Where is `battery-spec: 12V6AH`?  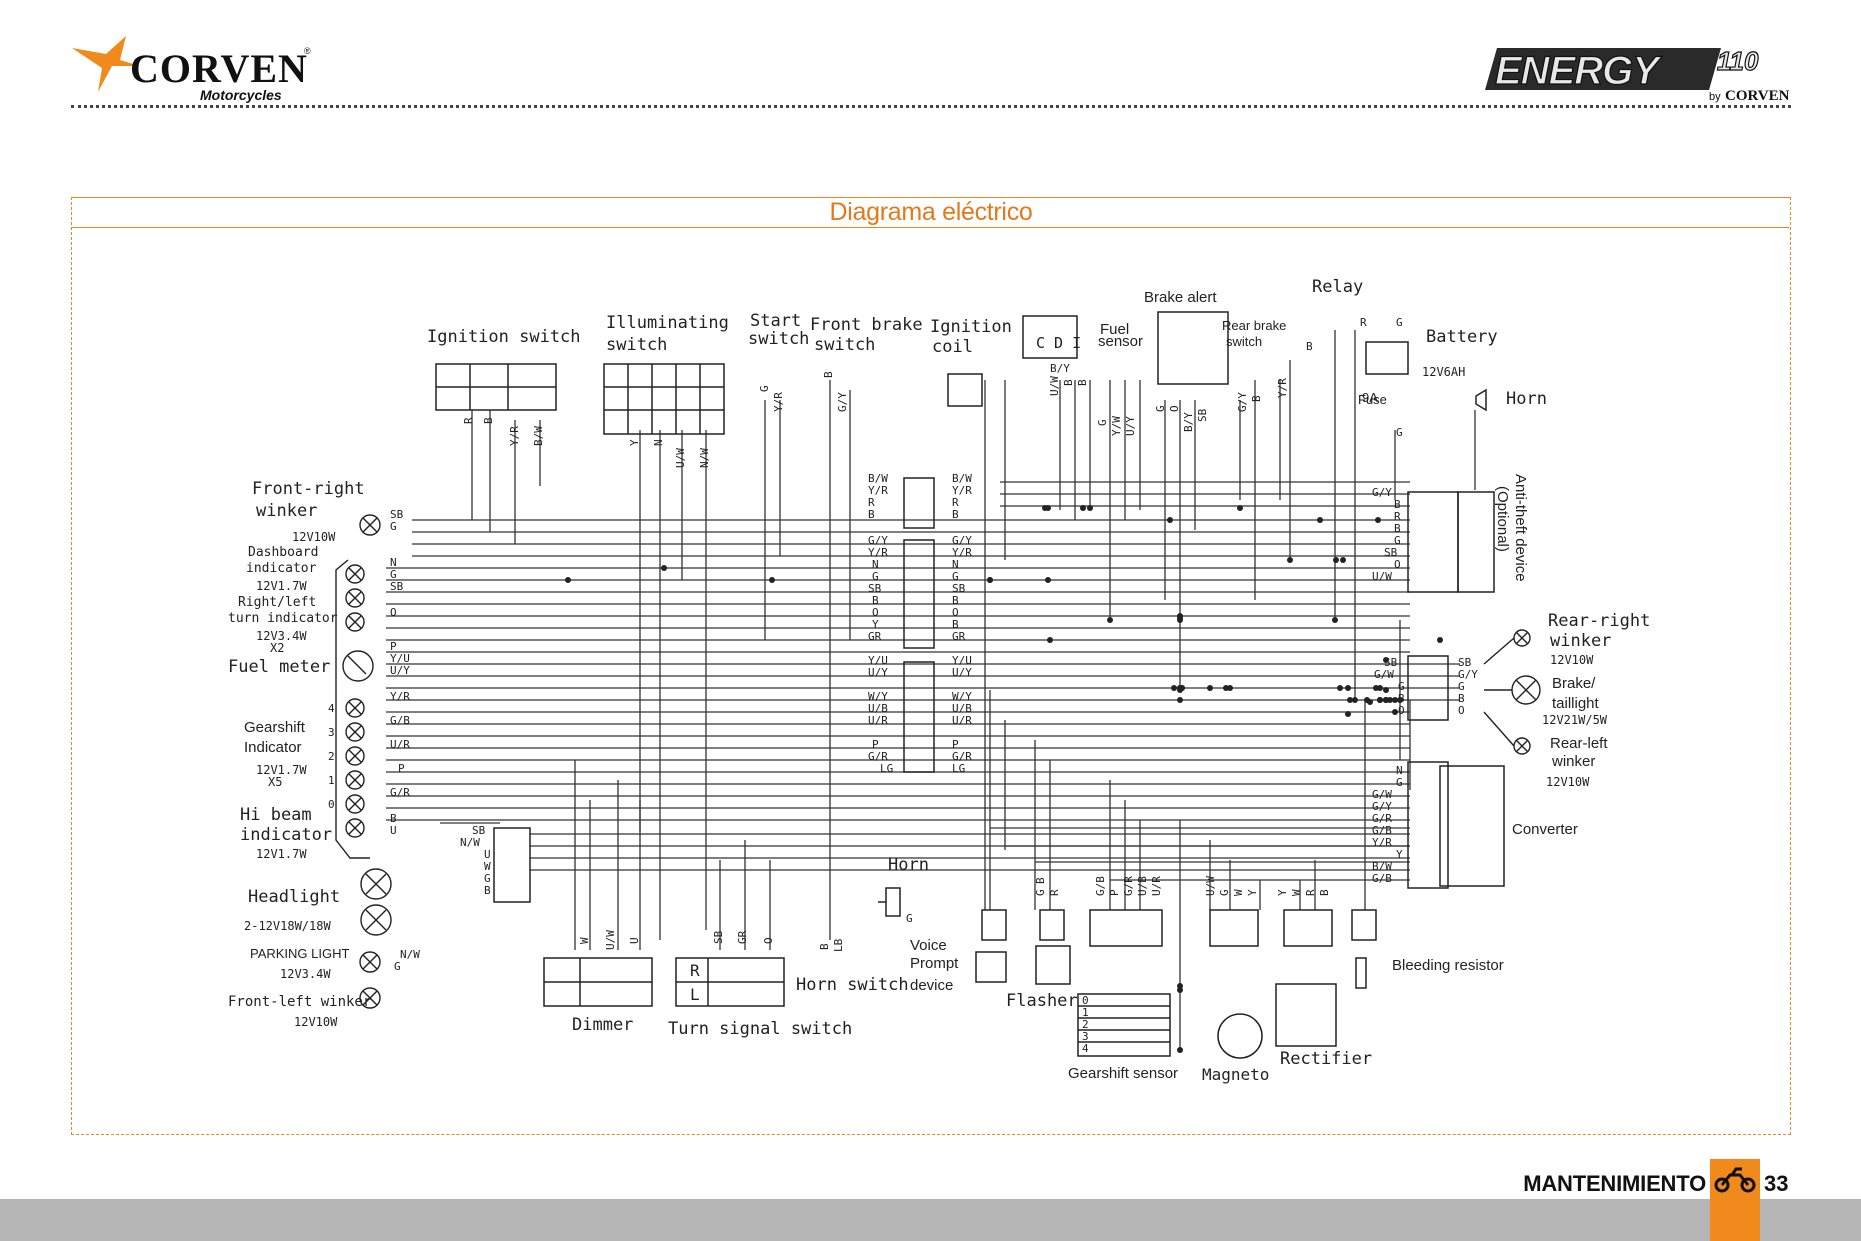
battery-spec: 12V6AH is located at coordinates (1443, 372).